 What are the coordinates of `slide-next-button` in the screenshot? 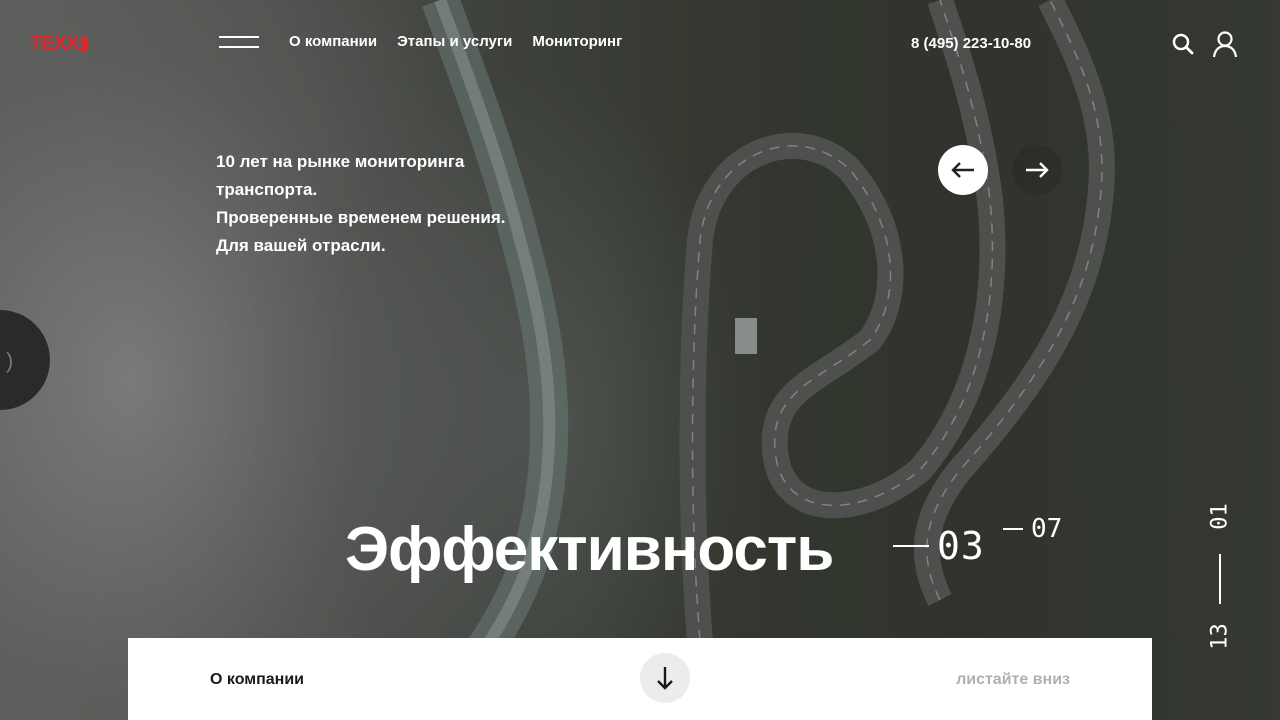 It's located at (1037, 170).